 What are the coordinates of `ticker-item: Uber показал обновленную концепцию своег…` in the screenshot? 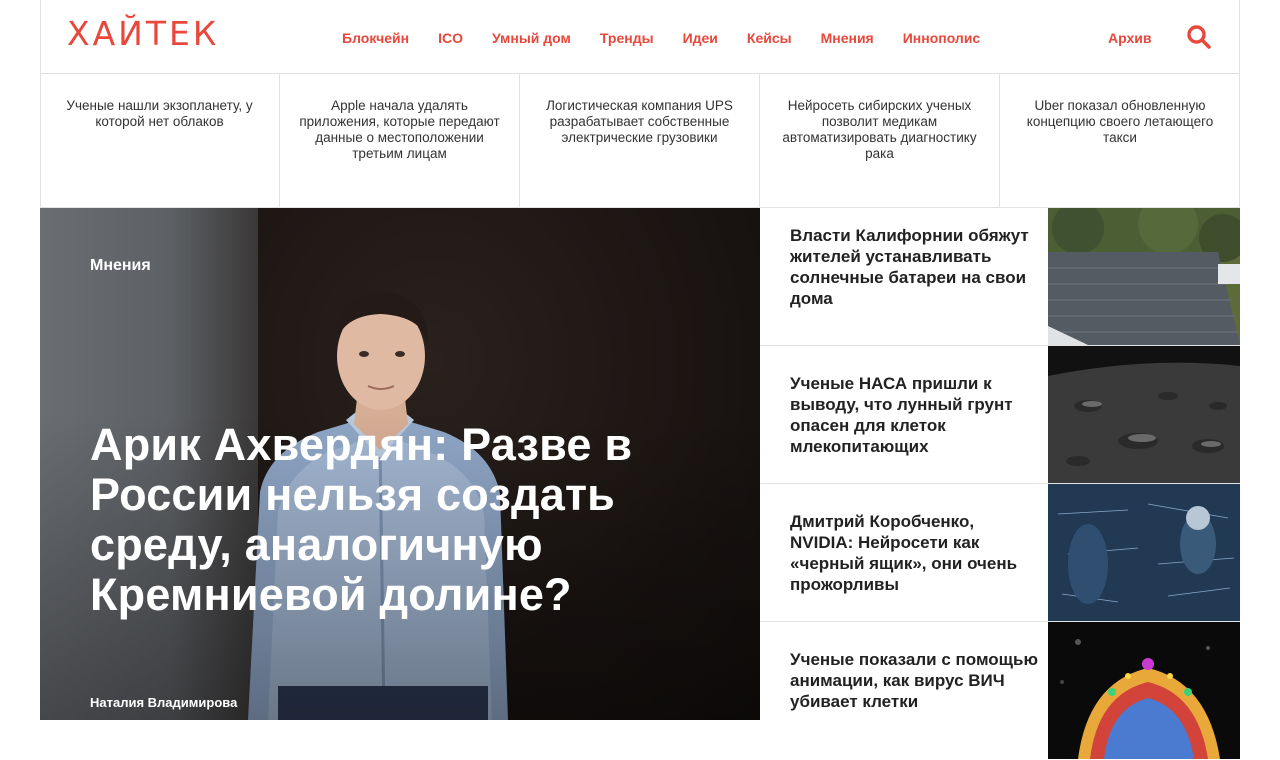 It's located at (1120, 140).